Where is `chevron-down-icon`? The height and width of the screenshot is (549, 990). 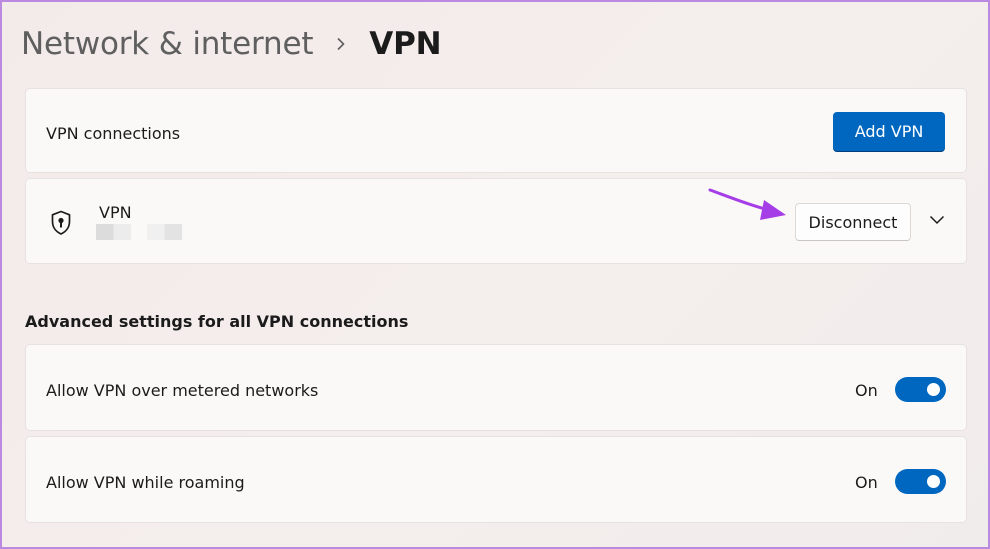 chevron-down-icon is located at coordinates (937, 220).